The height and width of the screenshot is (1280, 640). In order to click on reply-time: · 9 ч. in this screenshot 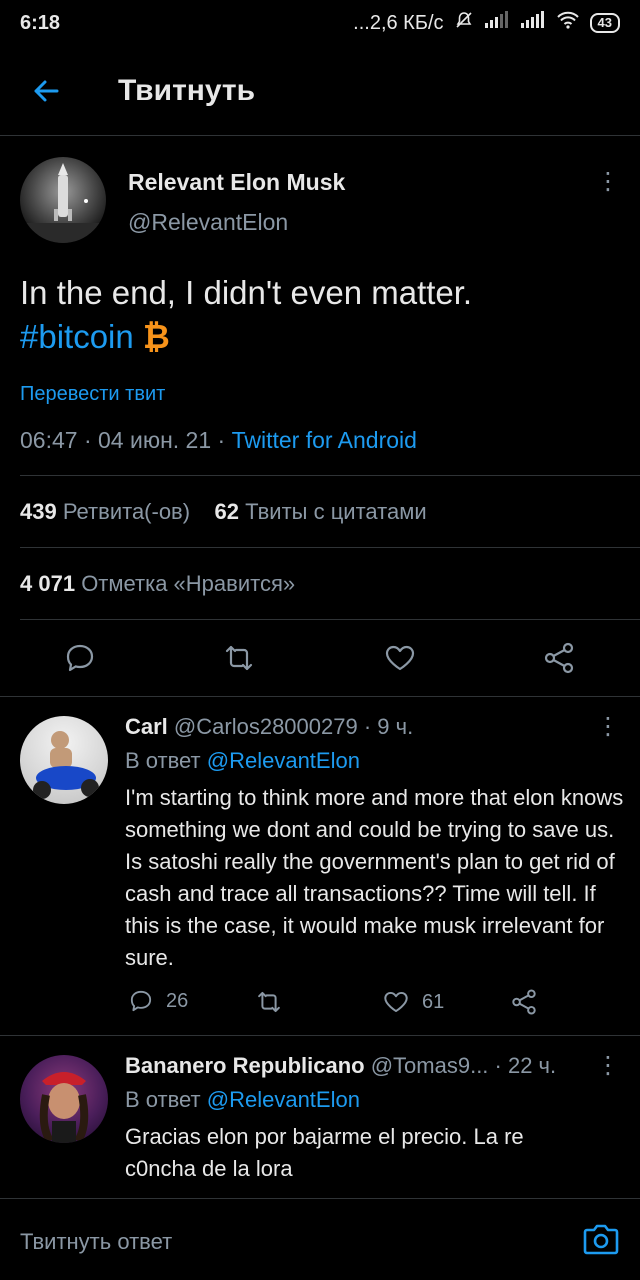, I will do `click(385, 726)`.